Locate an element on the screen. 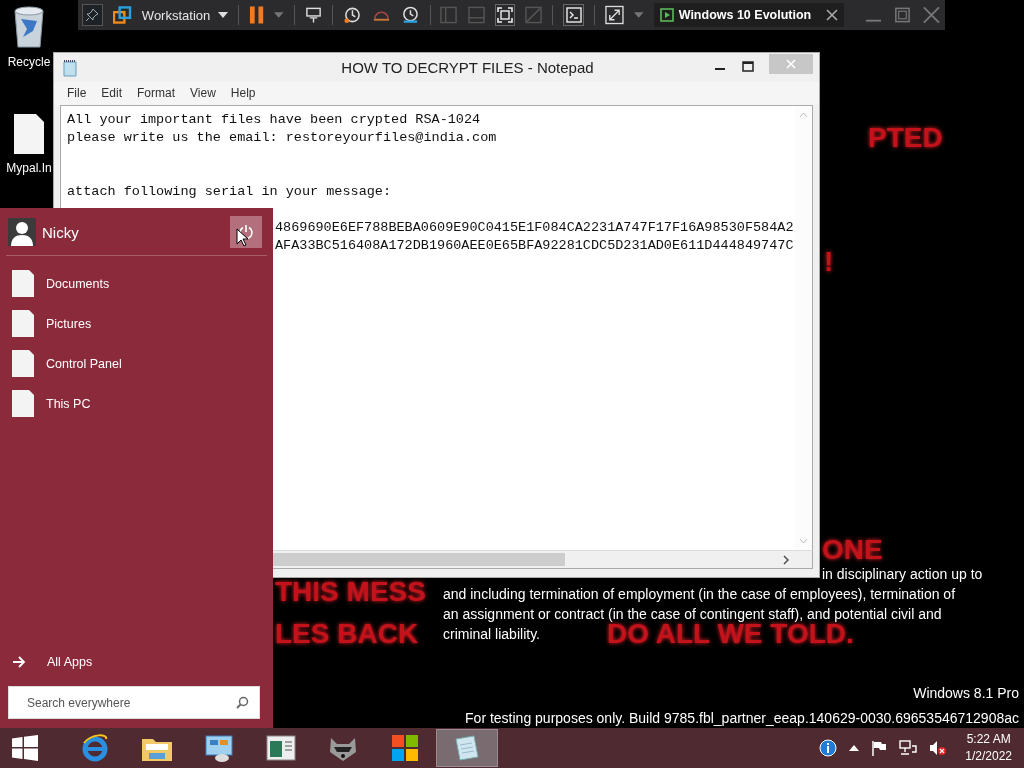 The image size is (1024, 768). menu-item: Edit is located at coordinates (112, 93).